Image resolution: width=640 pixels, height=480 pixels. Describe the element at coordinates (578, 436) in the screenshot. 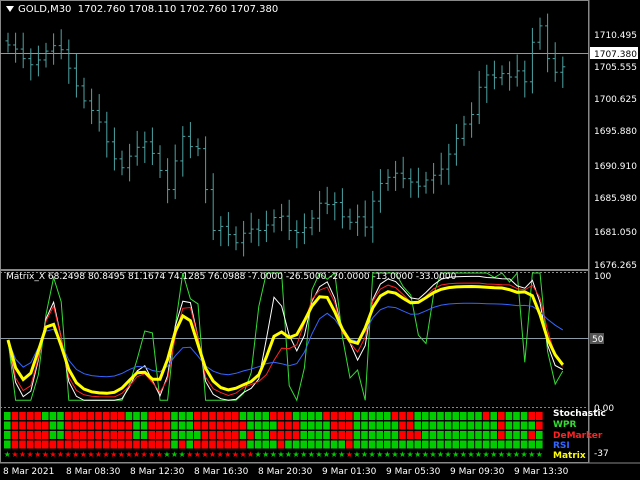

I see `legend-demarker: DeMarker` at that location.